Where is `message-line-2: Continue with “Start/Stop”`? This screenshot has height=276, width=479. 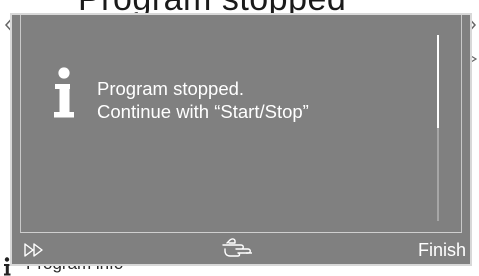 message-line-2: Continue with “Start/Stop” is located at coordinates (203, 111).